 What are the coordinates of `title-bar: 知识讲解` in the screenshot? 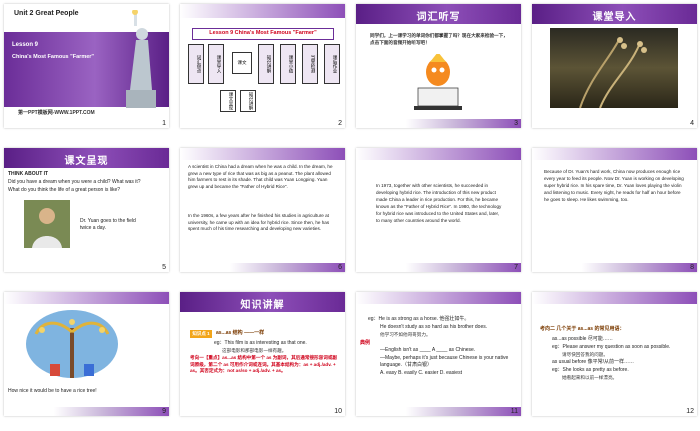 It's located at (262, 302).